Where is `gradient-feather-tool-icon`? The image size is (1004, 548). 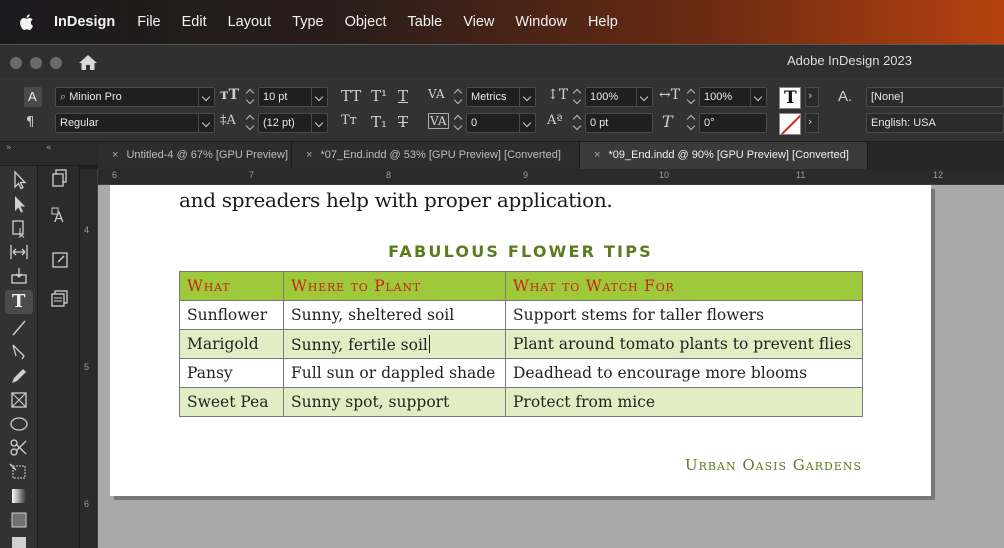 gradient-feather-tool-icon is located at coordinates (19, 520).